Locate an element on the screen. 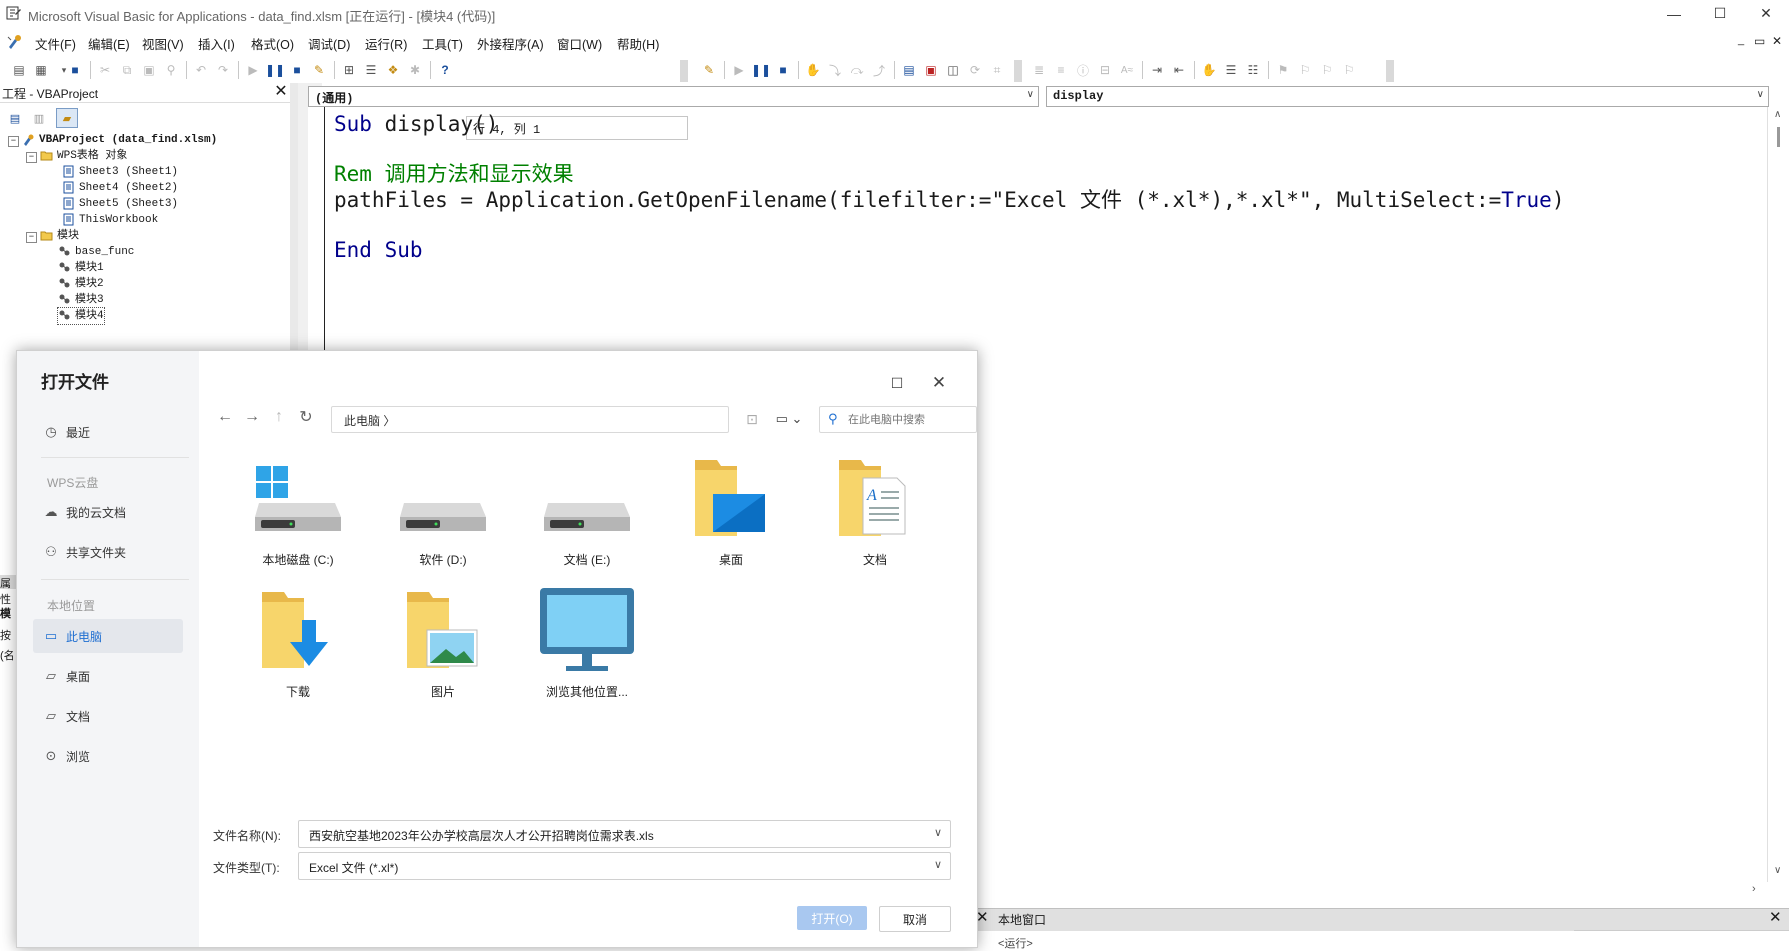 This screenshot has height=951, width=1789. tree-item-module4: 模块4 is located at coordinates (81, 316).